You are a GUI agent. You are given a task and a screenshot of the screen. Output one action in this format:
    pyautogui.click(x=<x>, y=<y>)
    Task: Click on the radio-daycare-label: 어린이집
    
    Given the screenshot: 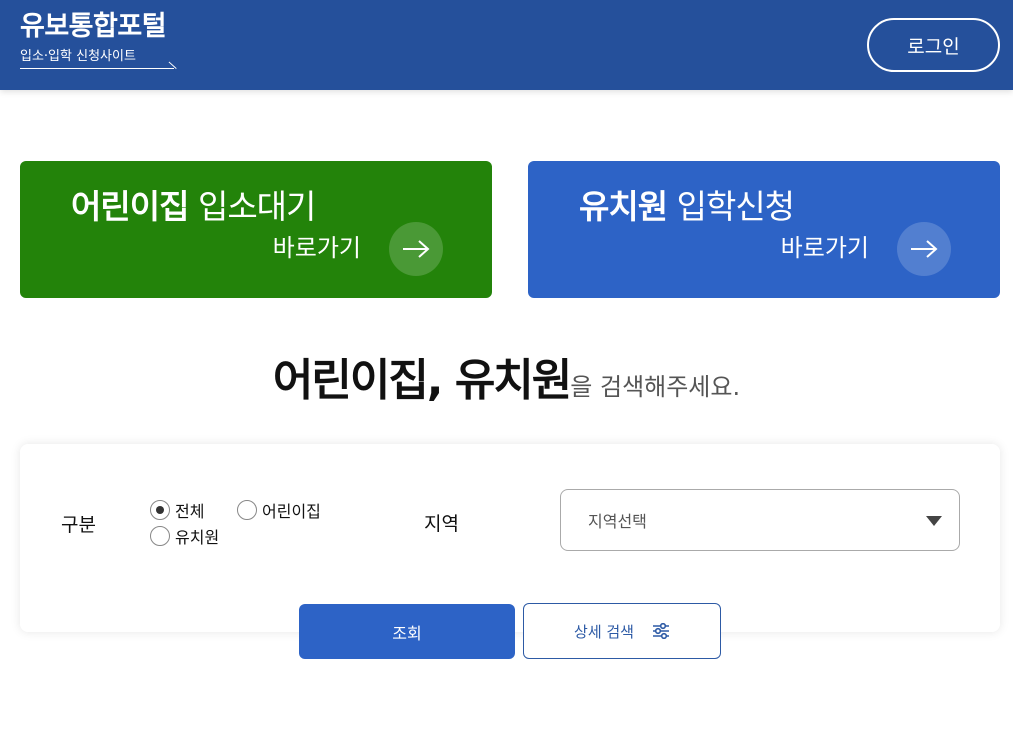 What is the action you would take?
    pyautogui.click(x=291, y=511)
    